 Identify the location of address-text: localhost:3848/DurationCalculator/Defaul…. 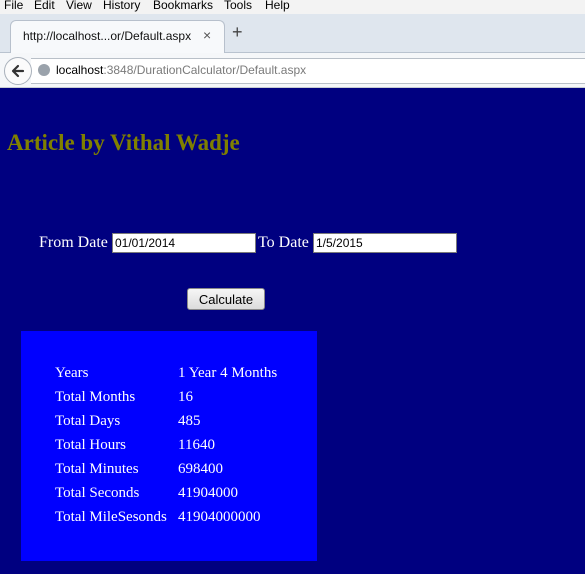
(181, 70).